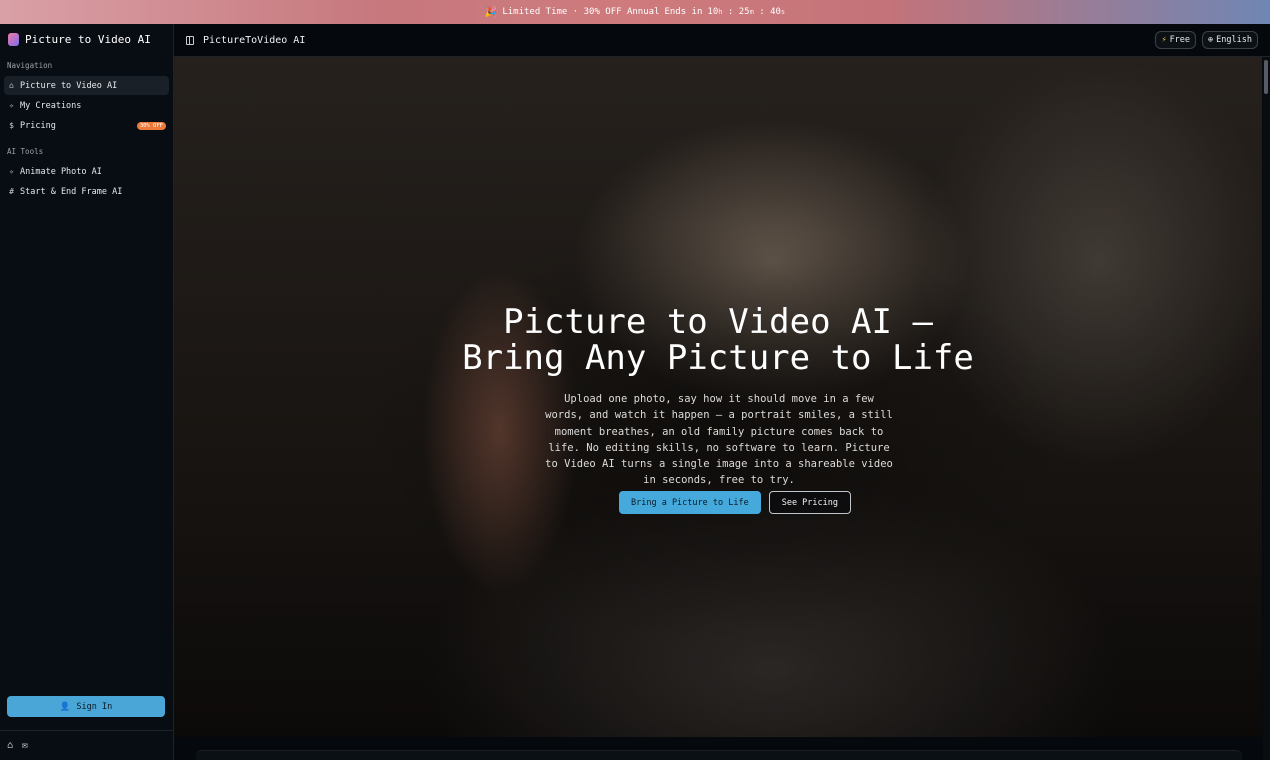 Image resolution: width=1270 pixels, height=760 pixels. What do you see at coordinates (1266, 408) in the screenshot?
I see `scrollbar-track` at bounding box center [1266, 408].